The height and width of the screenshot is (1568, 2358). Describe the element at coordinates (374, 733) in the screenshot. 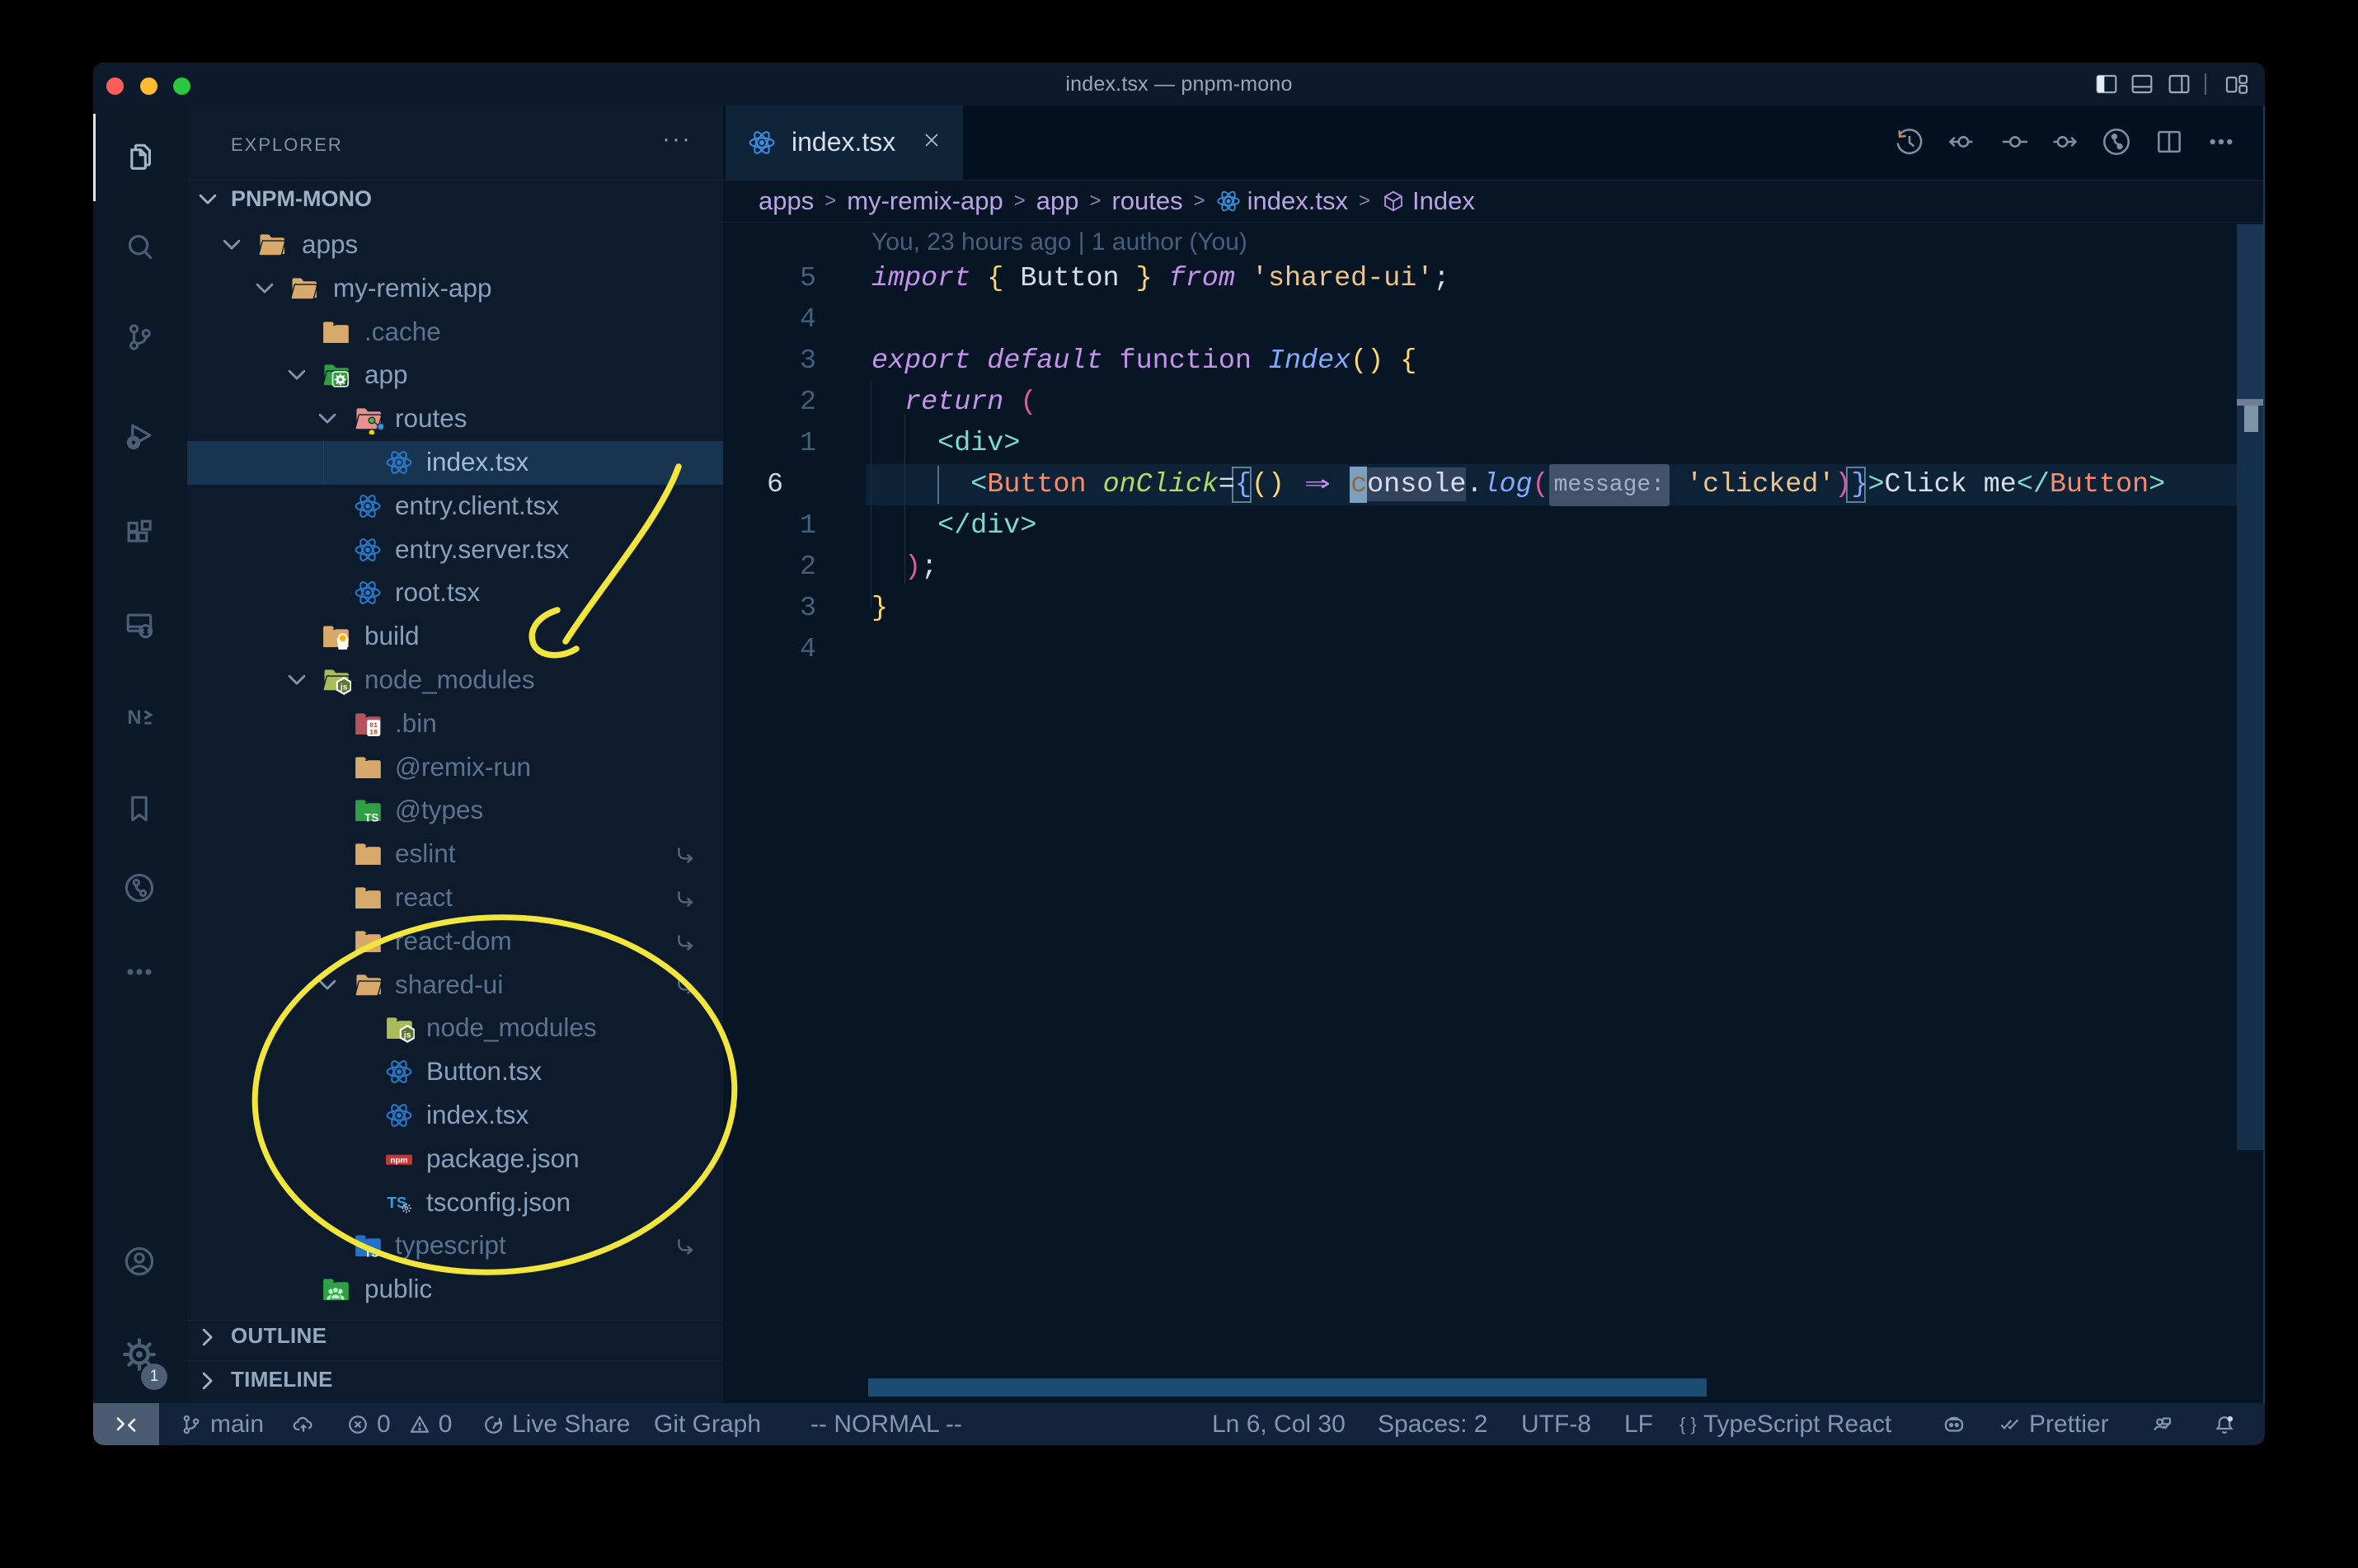

I see `svg-text: 10` at that location.